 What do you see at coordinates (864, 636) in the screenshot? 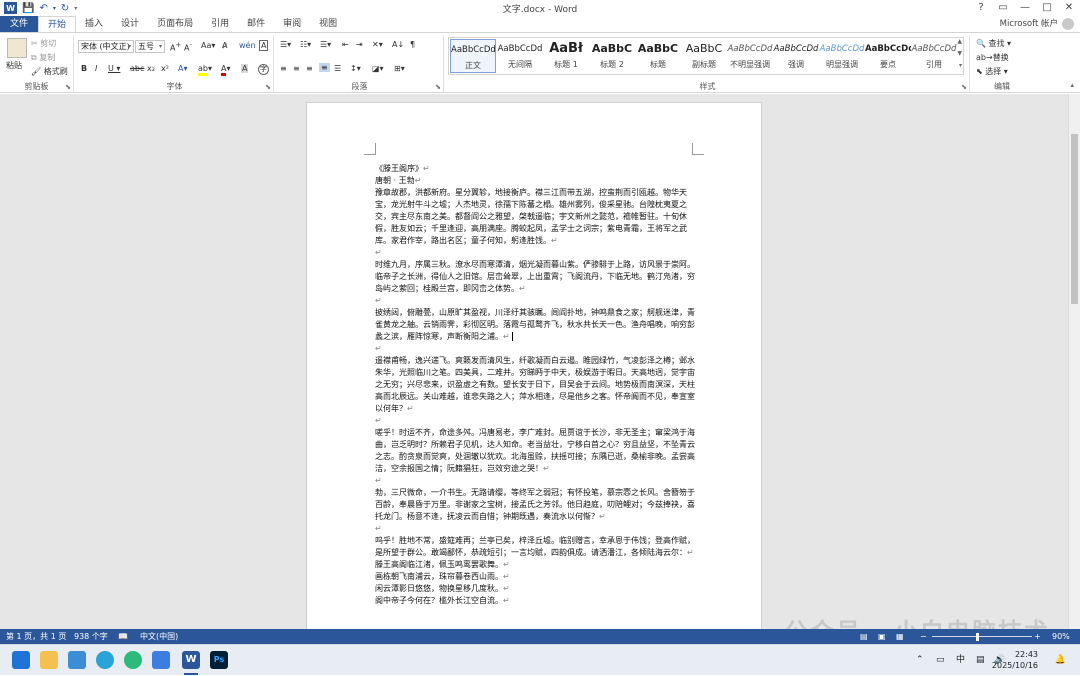
I see `read-mode-icon: ▤` at bounding box center [864, 636].